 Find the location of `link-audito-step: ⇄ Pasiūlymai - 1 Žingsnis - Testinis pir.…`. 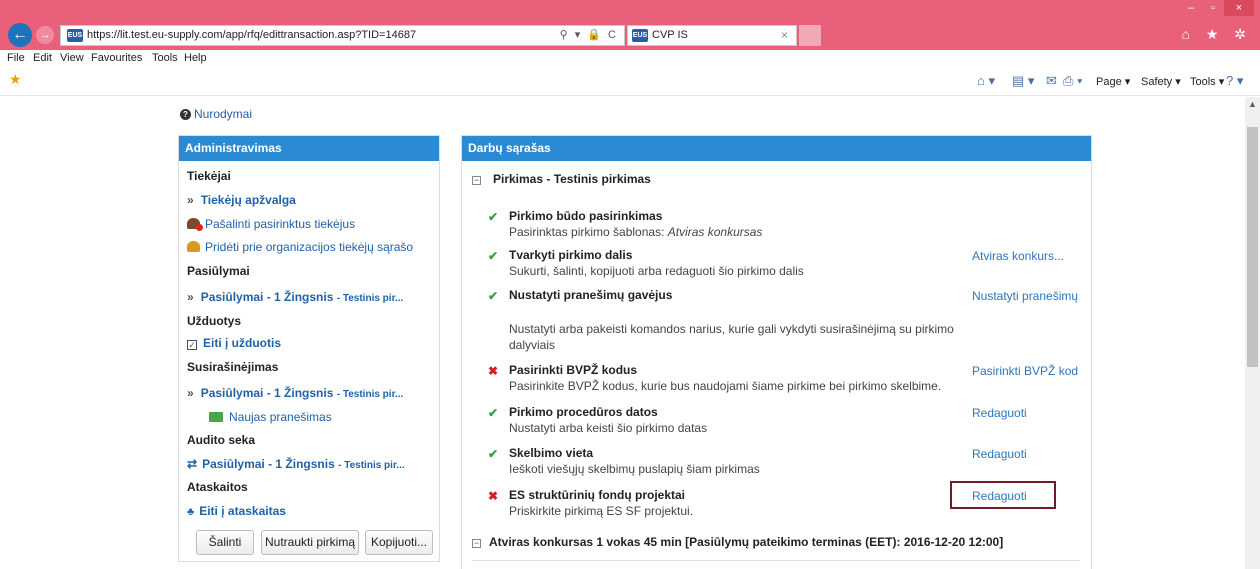

link-audito-step: ⇄ Pasiūlymai - 1 Žingsnis - Testinis pir.… is located at coordinates (296, 464).